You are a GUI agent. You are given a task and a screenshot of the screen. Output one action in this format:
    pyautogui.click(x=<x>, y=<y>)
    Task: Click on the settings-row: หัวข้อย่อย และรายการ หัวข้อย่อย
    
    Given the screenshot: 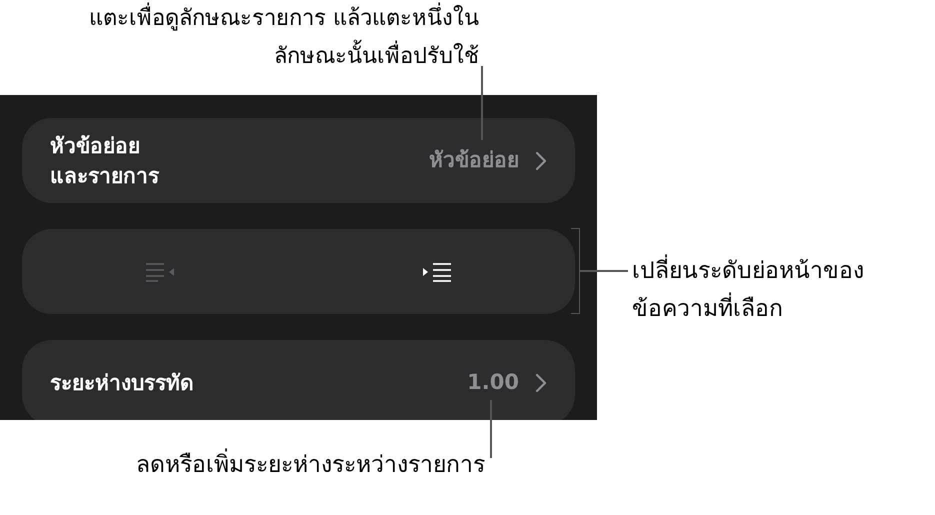 What is the action you would take?
    pyautogui.click(x=298, y=160)
    